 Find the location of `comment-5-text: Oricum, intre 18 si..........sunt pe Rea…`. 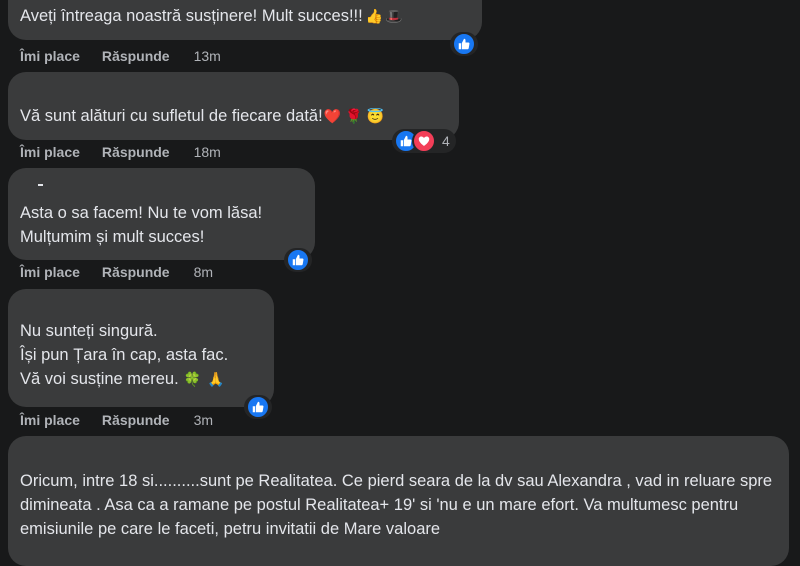

comment-5-text: Oricum, intre 18 si..........sunt pe Rea… is located at coordinates (396, 505).